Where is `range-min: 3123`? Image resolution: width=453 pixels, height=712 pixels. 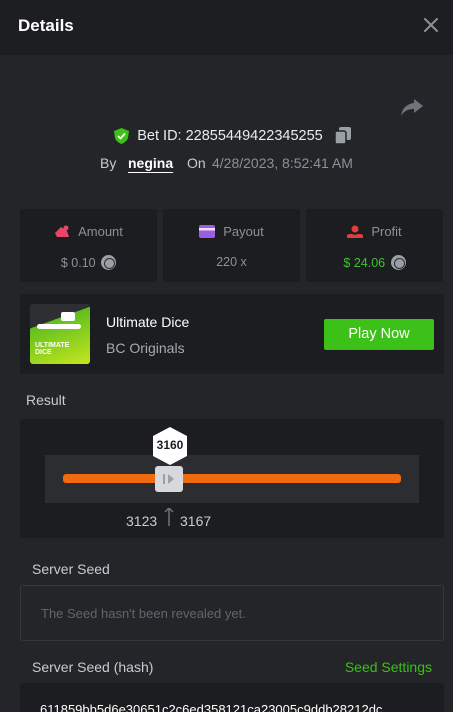 range-min: 3123 is located at coordinates (142, 521).